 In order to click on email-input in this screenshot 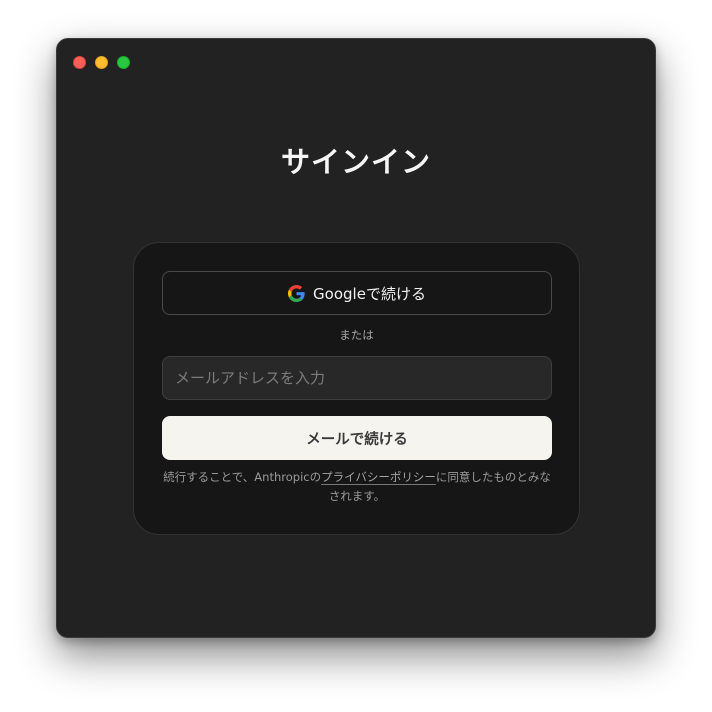, I will do `click(357, 378)`.